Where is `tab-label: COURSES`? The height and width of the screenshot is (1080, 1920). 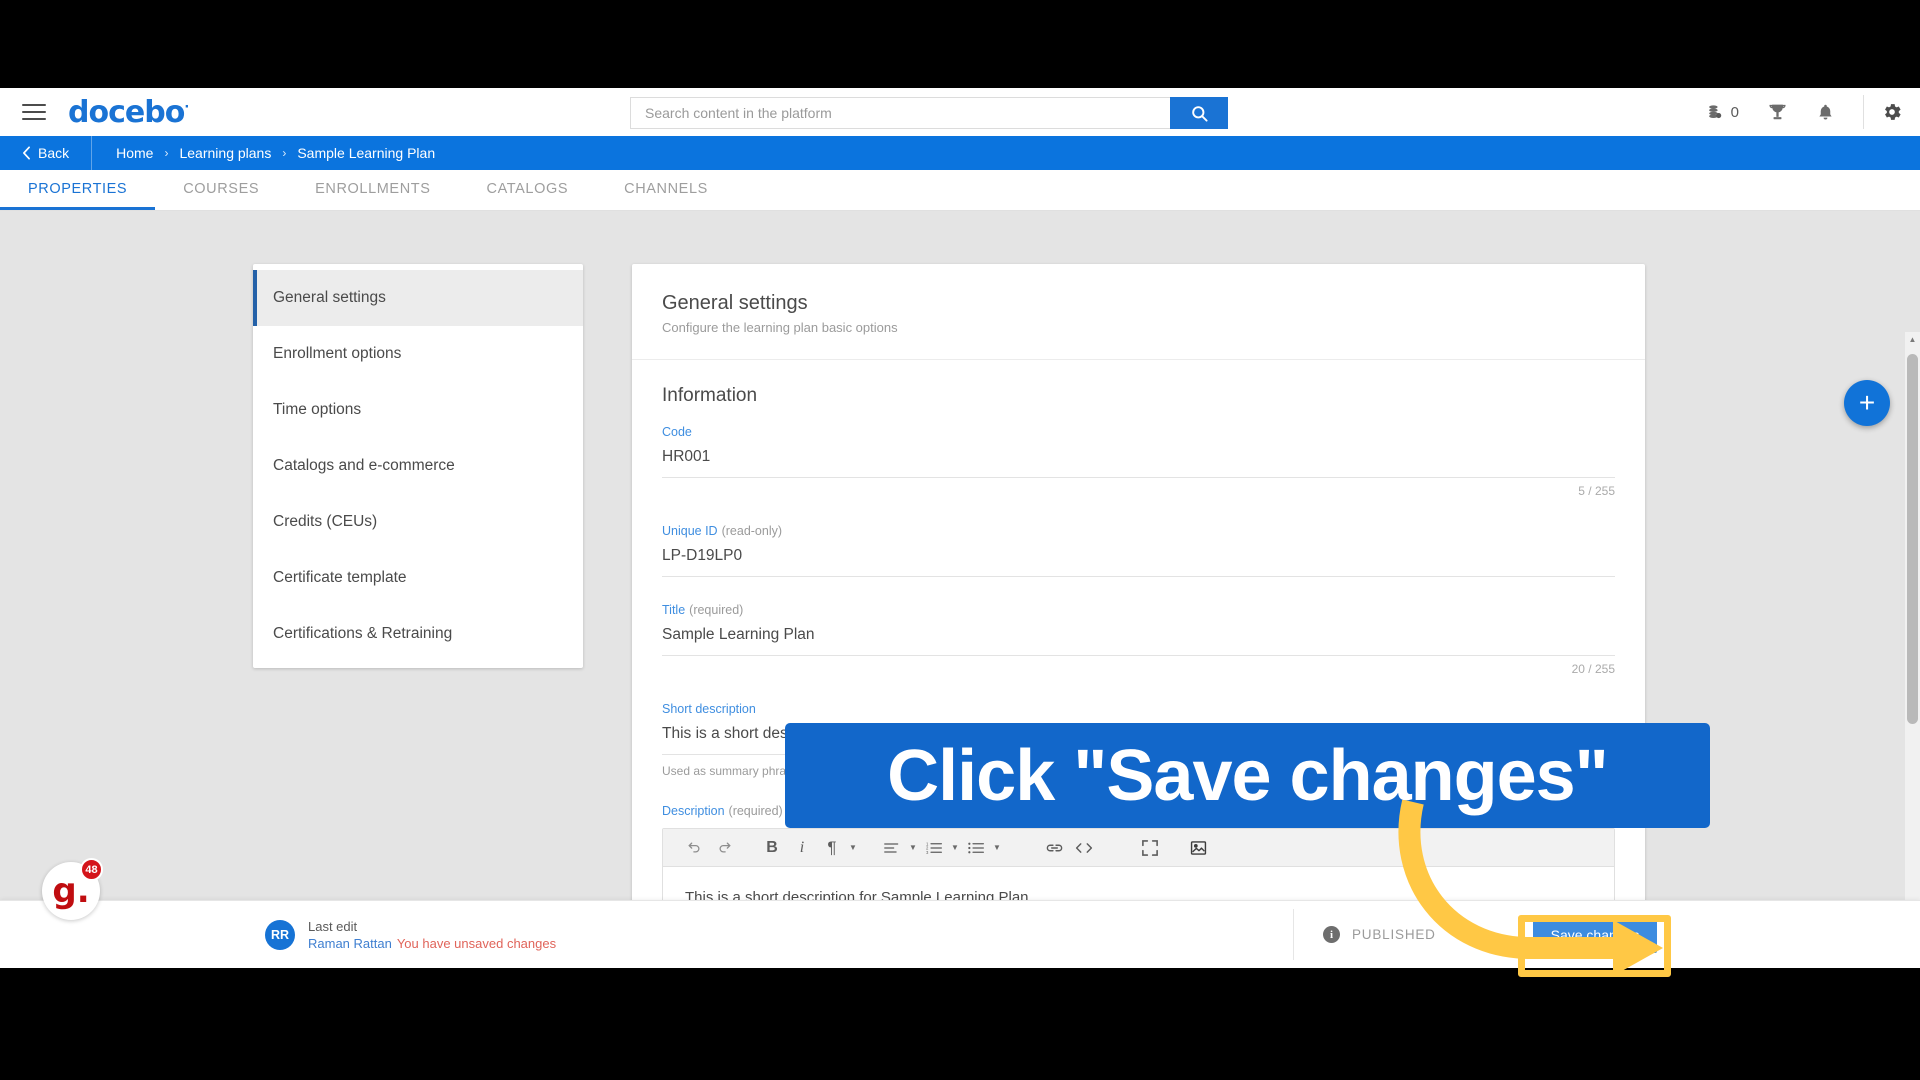
tab-label: COURSES is located at coordinates (221, 188).